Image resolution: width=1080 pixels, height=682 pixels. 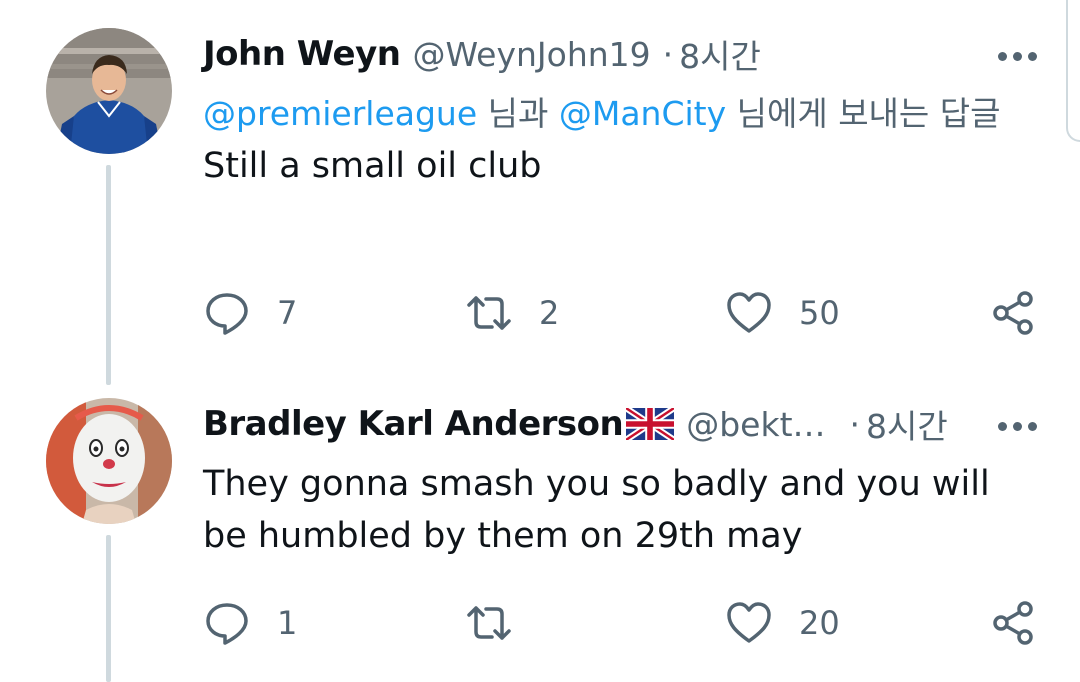 What do you see at coordinates (340, 113) in the screenshot?
I see `mention-premierleague: @premierleague` at bounding box center [340, 113].